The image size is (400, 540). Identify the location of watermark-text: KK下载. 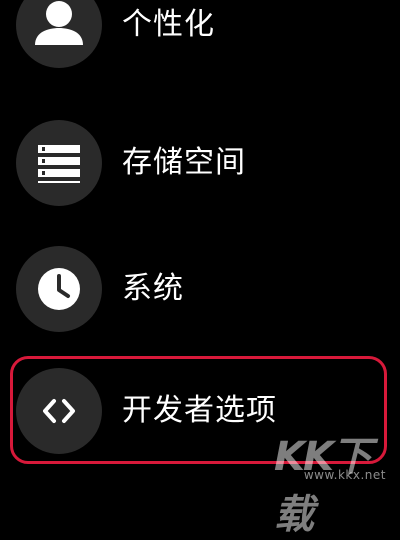
(323, 486).